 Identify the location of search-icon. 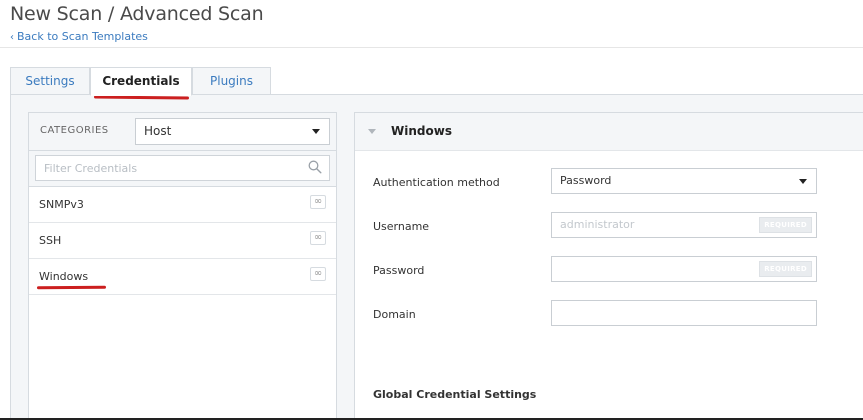
(315, 167).